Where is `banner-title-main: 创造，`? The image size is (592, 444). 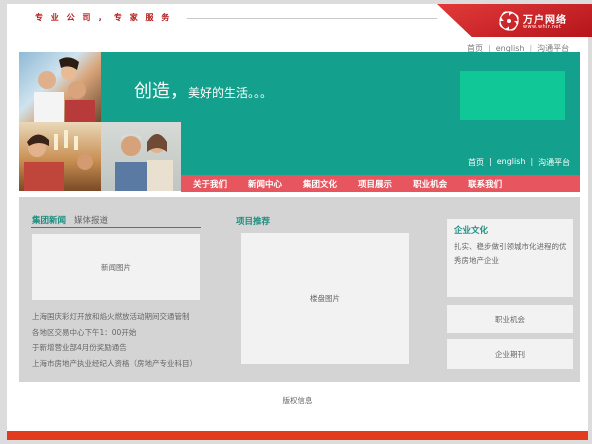
banner-title-main: 创造， is located at coordinates (161, 91).